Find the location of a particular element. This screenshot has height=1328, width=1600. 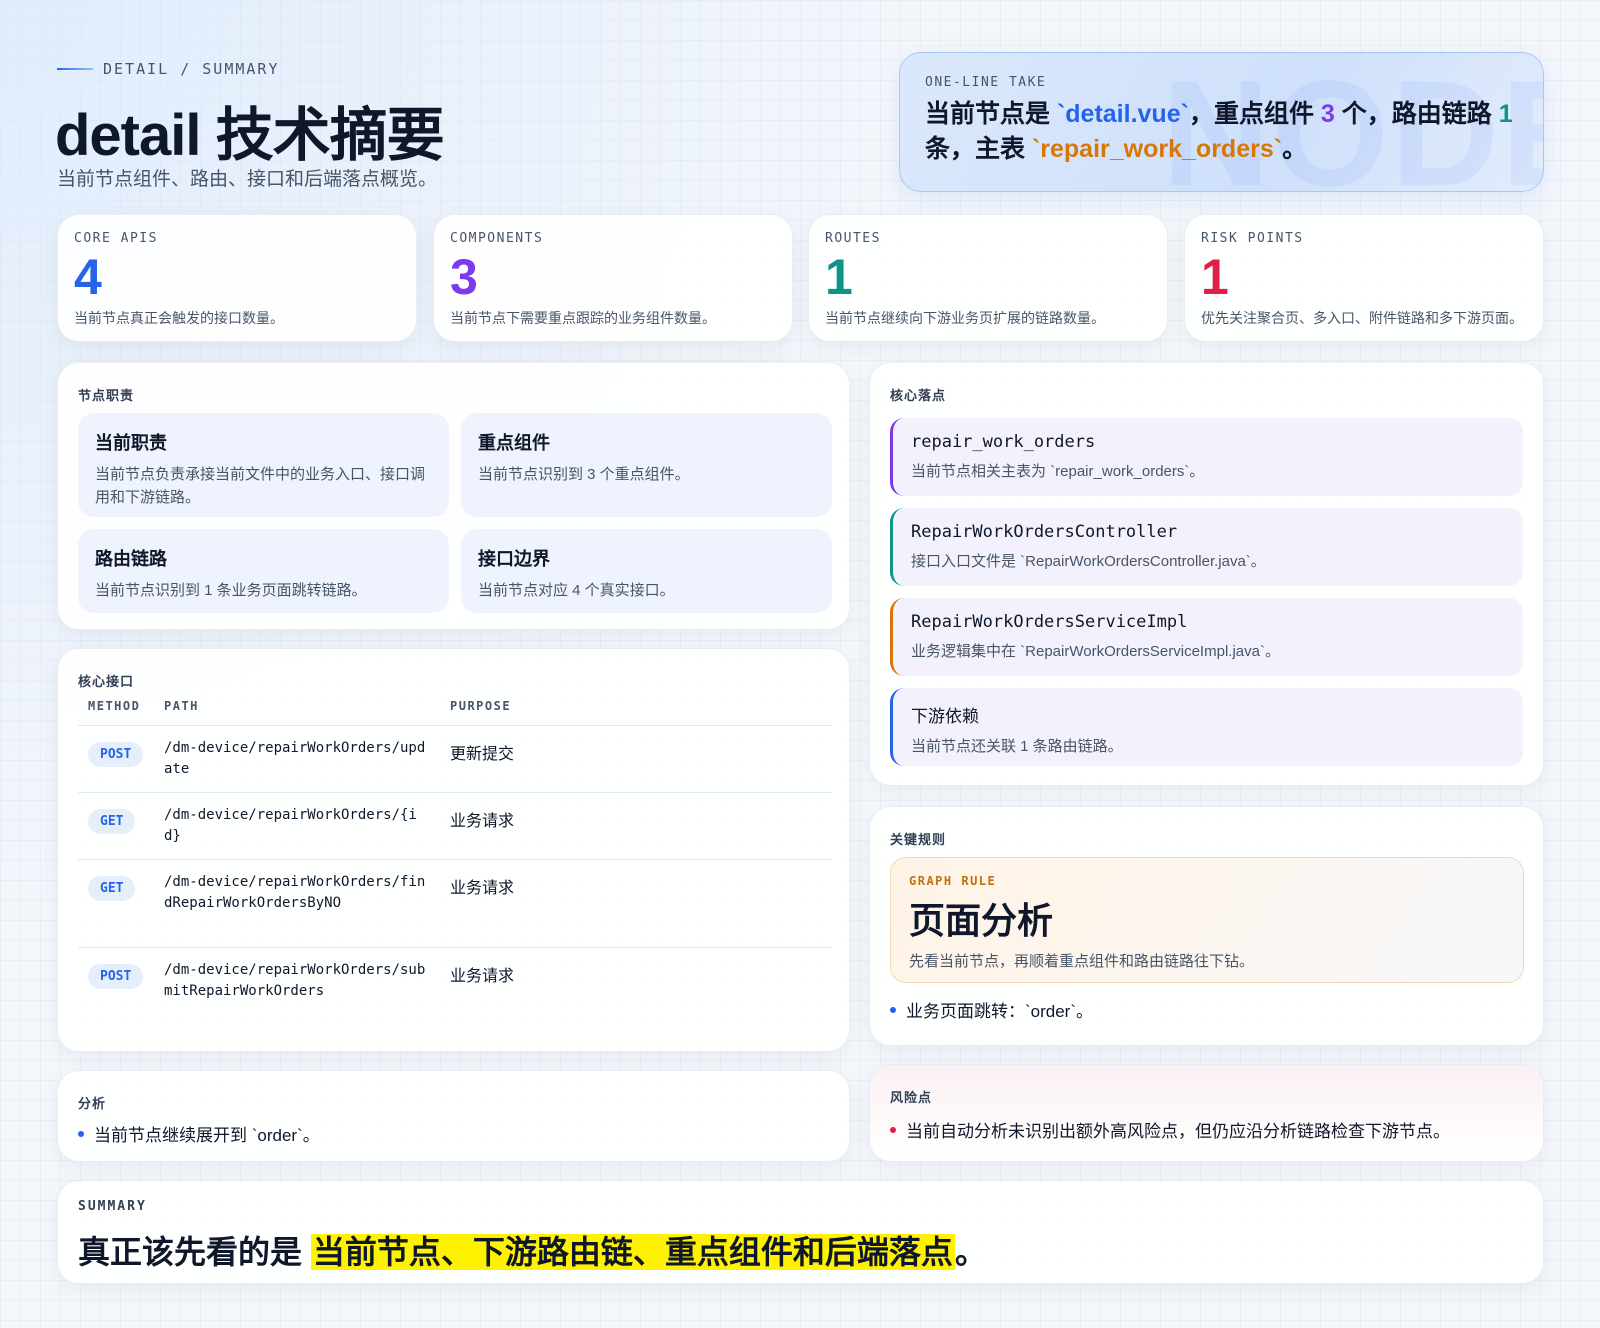

take-seg: 。 is located at coordinates (1295, 149).